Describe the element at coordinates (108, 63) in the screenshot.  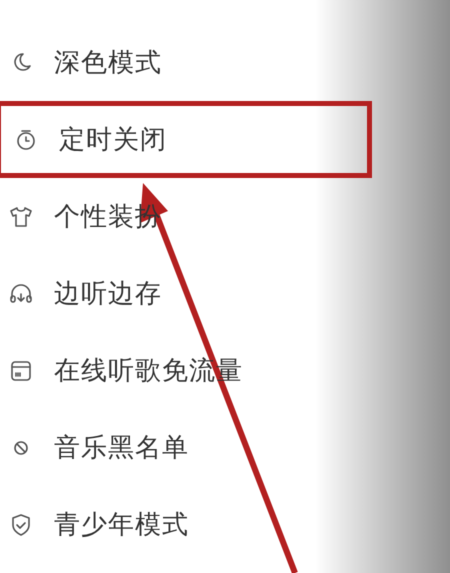
I see `menu-label: 深色模式` at that location.